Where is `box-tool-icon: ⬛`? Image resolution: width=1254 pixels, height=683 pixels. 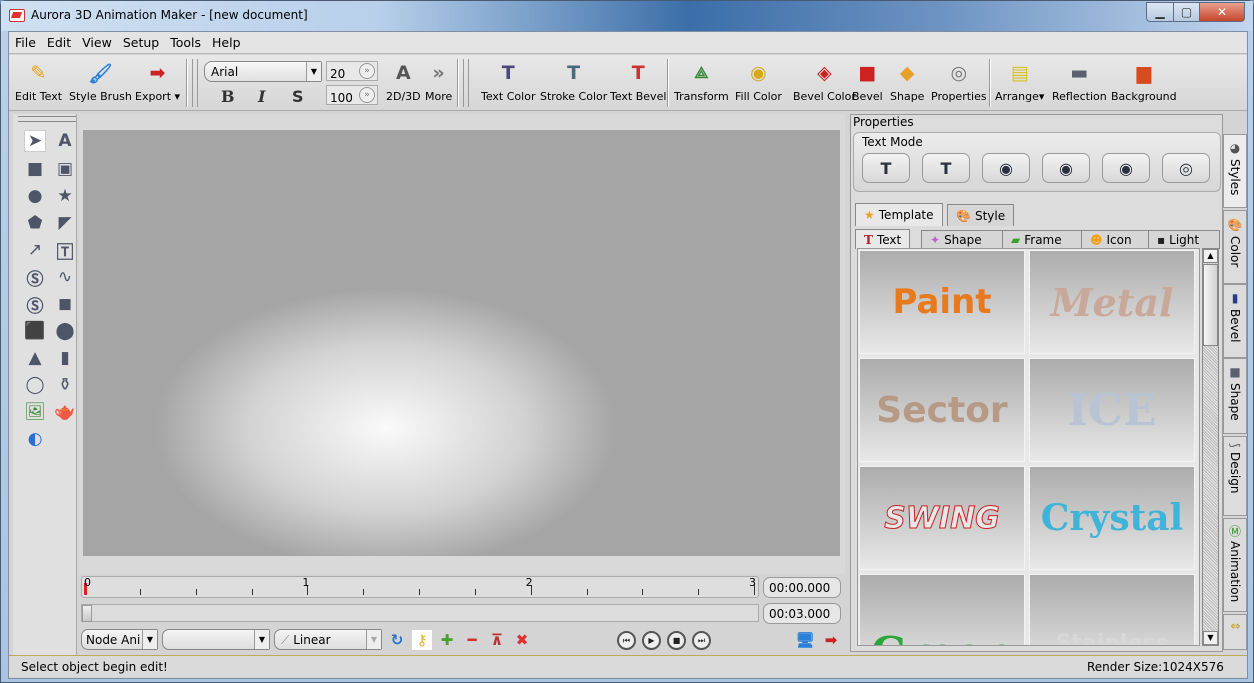
box-tool-icon: ⬛ is located at coordinates (35, 331).